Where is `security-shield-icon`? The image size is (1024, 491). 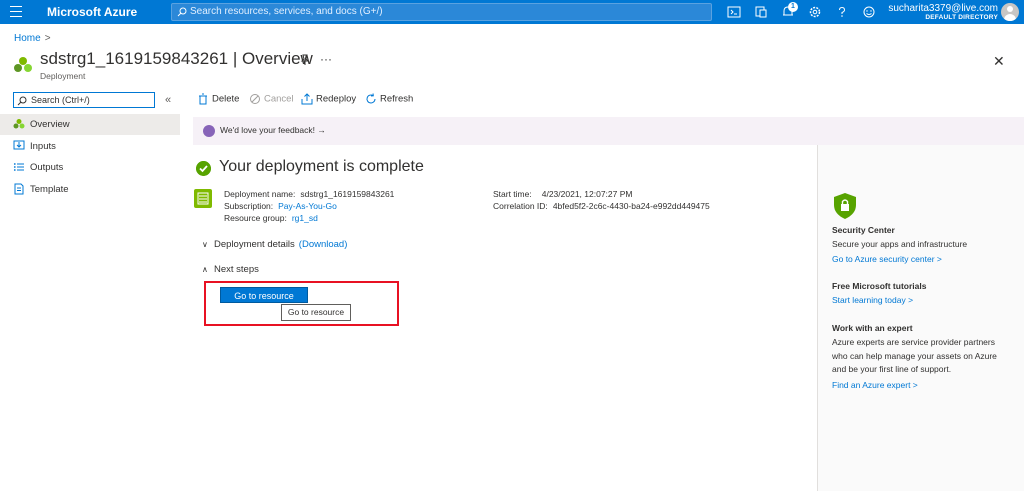
security-shield-icon is located at coordinates (845, 206).